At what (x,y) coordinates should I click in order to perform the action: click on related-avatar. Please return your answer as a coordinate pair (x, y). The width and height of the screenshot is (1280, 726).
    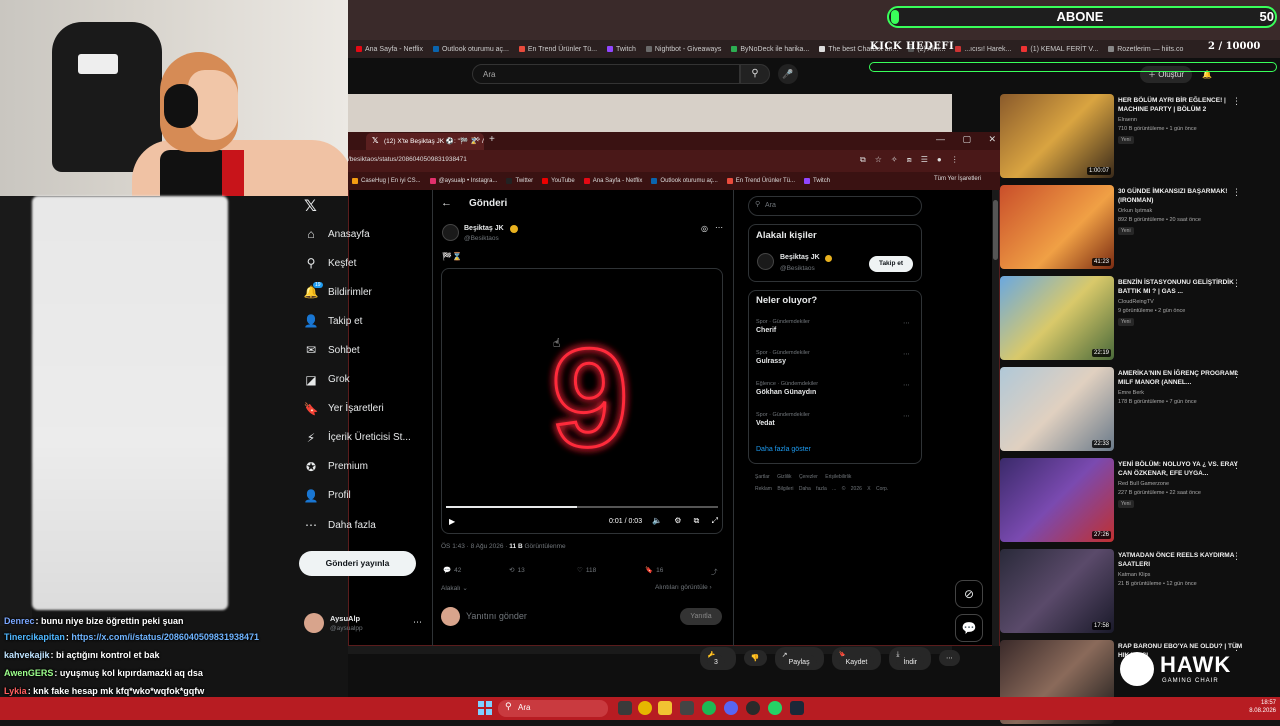
    Looking at the image, I should click on (765, 261).